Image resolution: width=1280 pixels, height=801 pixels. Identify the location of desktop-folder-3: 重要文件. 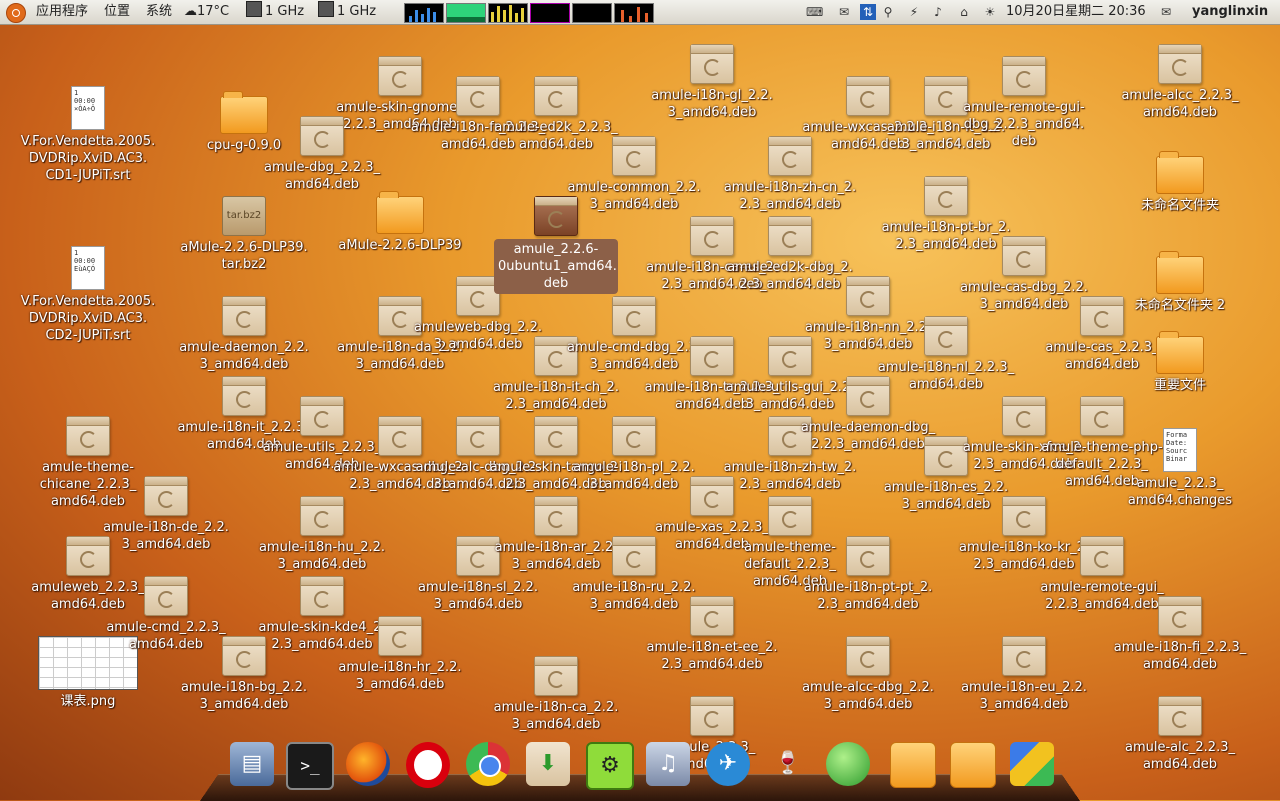
(1180, 362).